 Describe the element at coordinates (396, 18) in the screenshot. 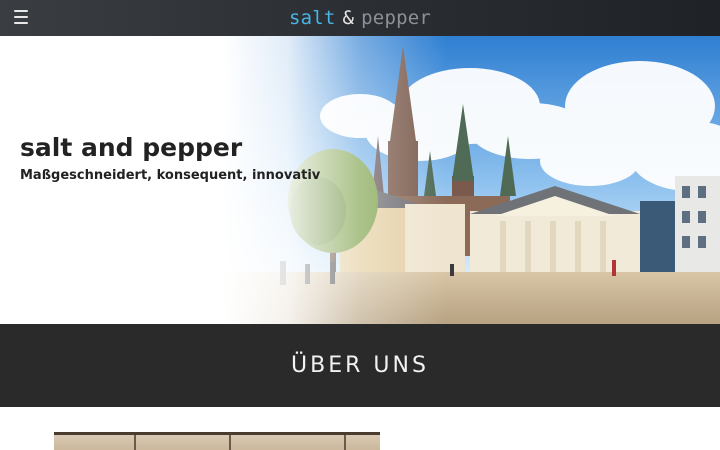

I see `logo-pepper-text: pepper` at that location.